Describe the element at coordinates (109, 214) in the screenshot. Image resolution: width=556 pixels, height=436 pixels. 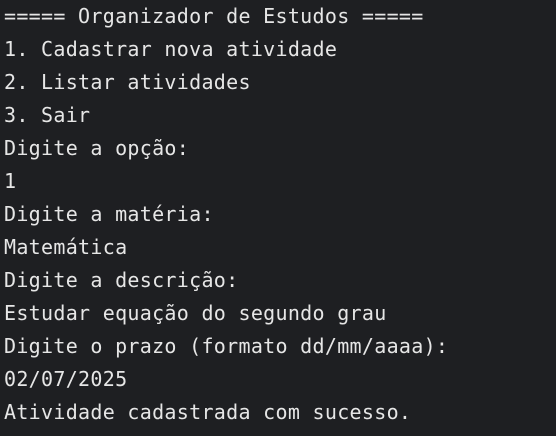
I see `prompt-materia: Digite a matéria:` at that location.